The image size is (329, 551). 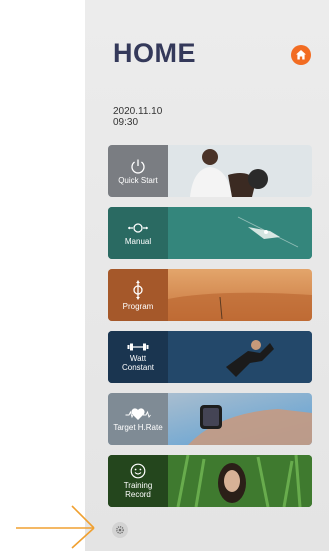 What do you see at coordinates (138, 227) in the screenshot?
I see `manual-dial-icon` at bounding box center [138, 227].